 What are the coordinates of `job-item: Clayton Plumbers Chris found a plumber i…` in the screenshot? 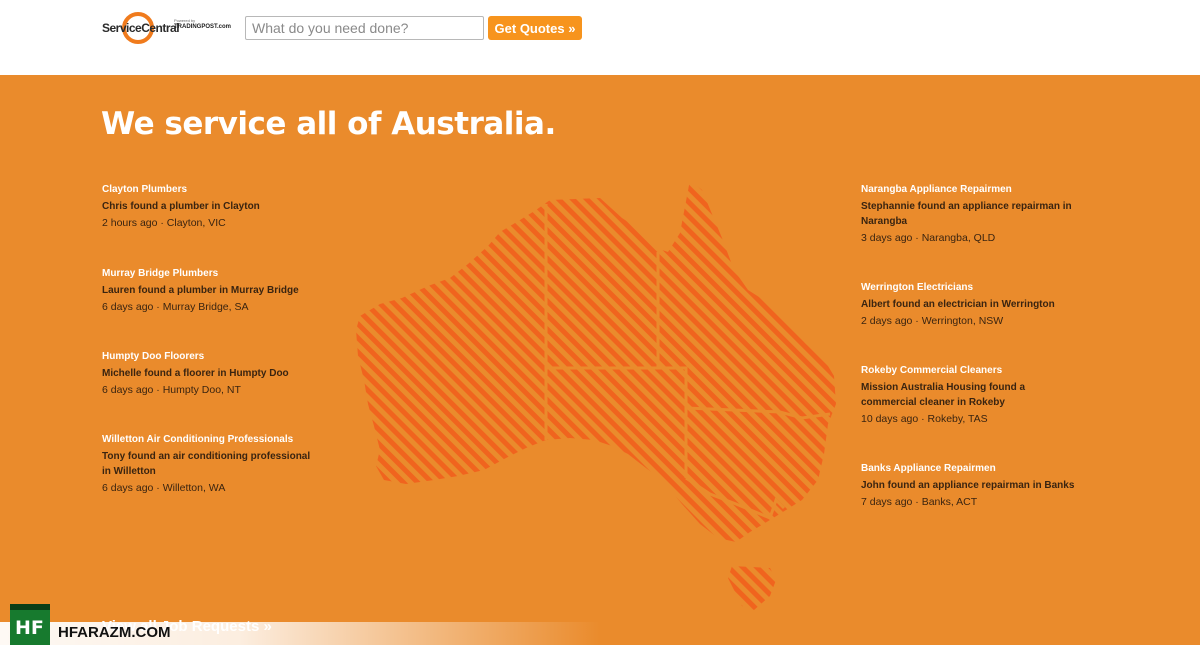 It's located at (209, 206).